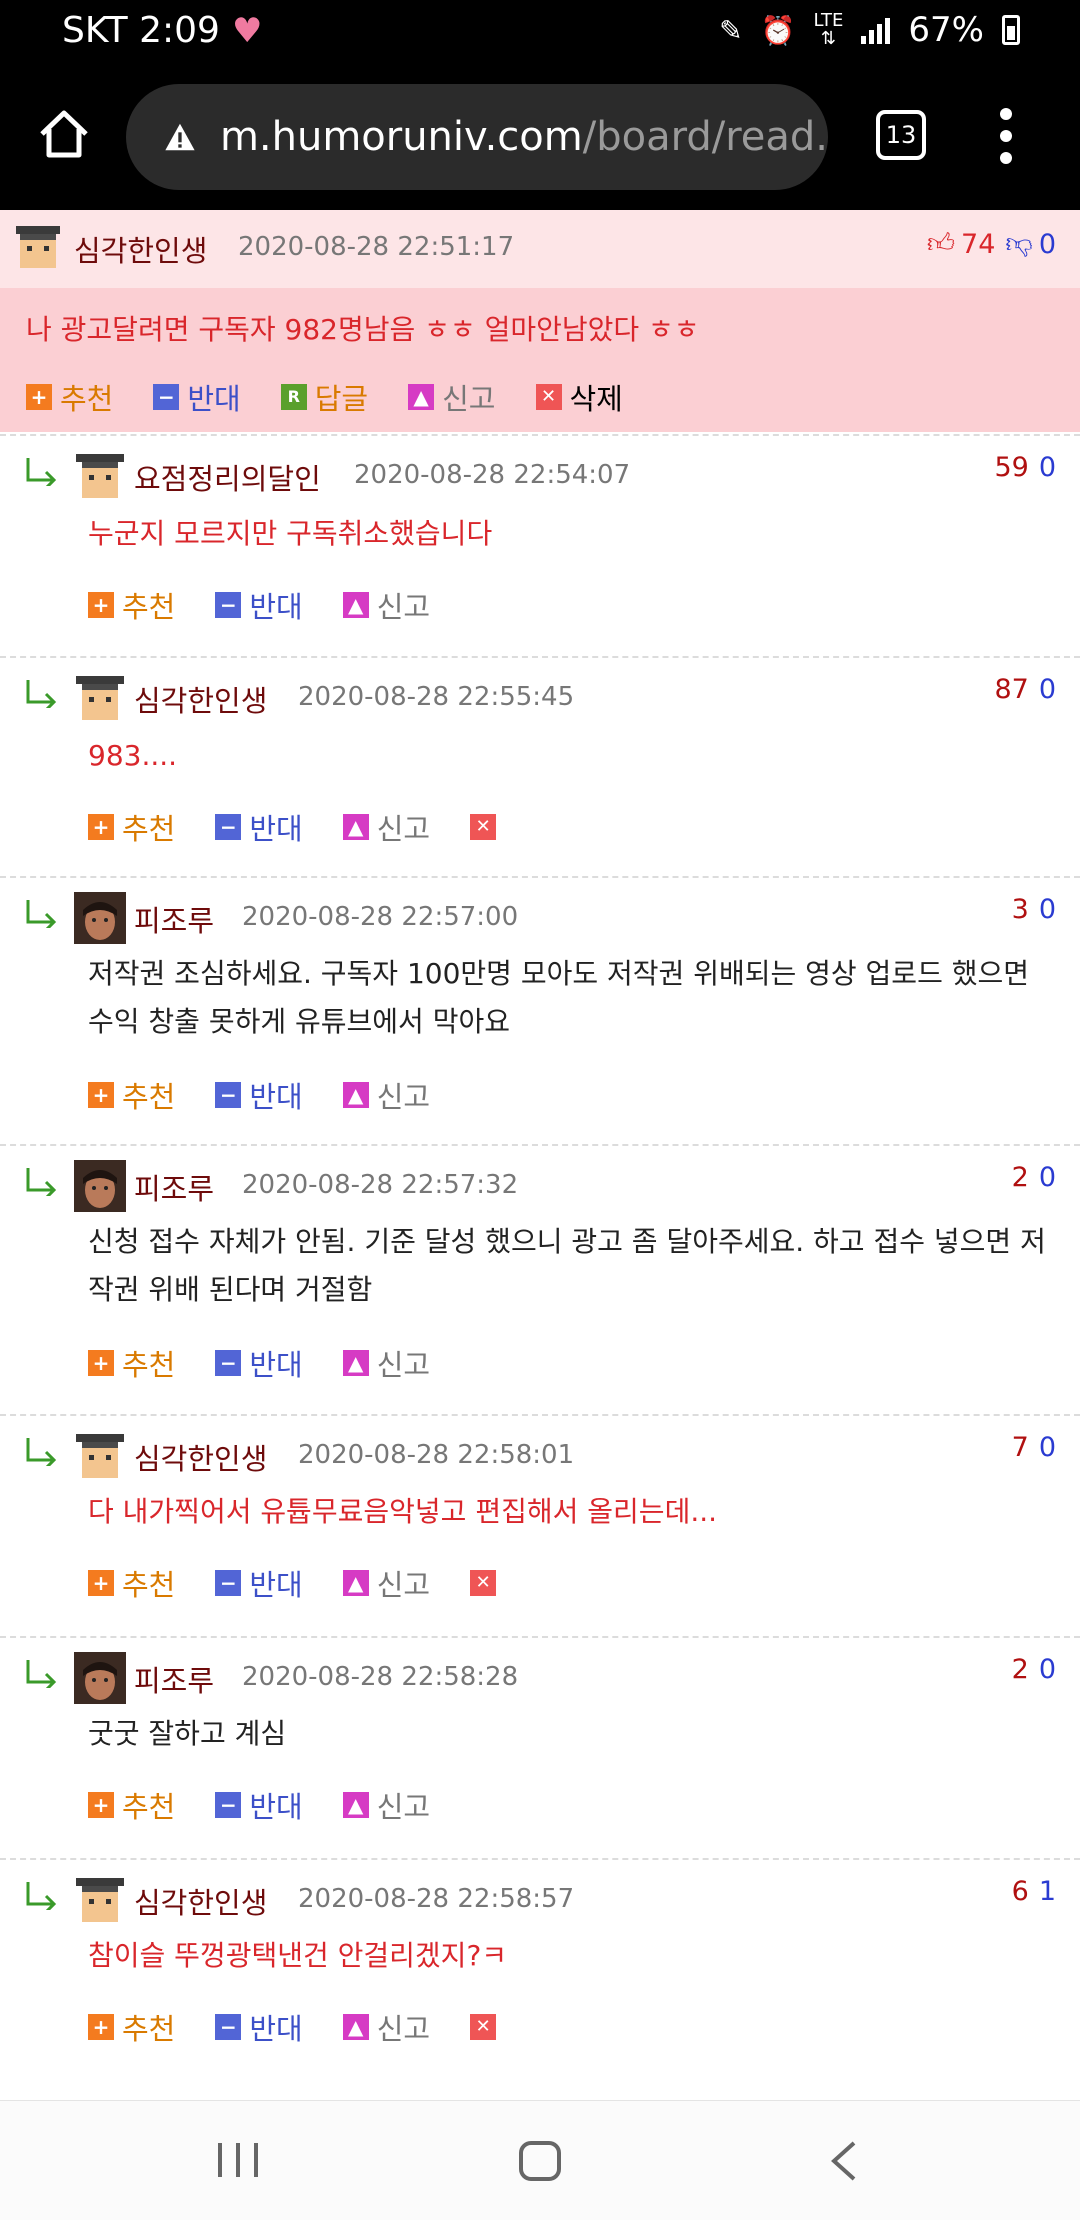 Image resolution: width=1080 pixels, height=2220 pixels. What do you see at coordinates (705, 137) in the screenshot?
I see `url-path: /board/read.` at bounding box center [705, 137].